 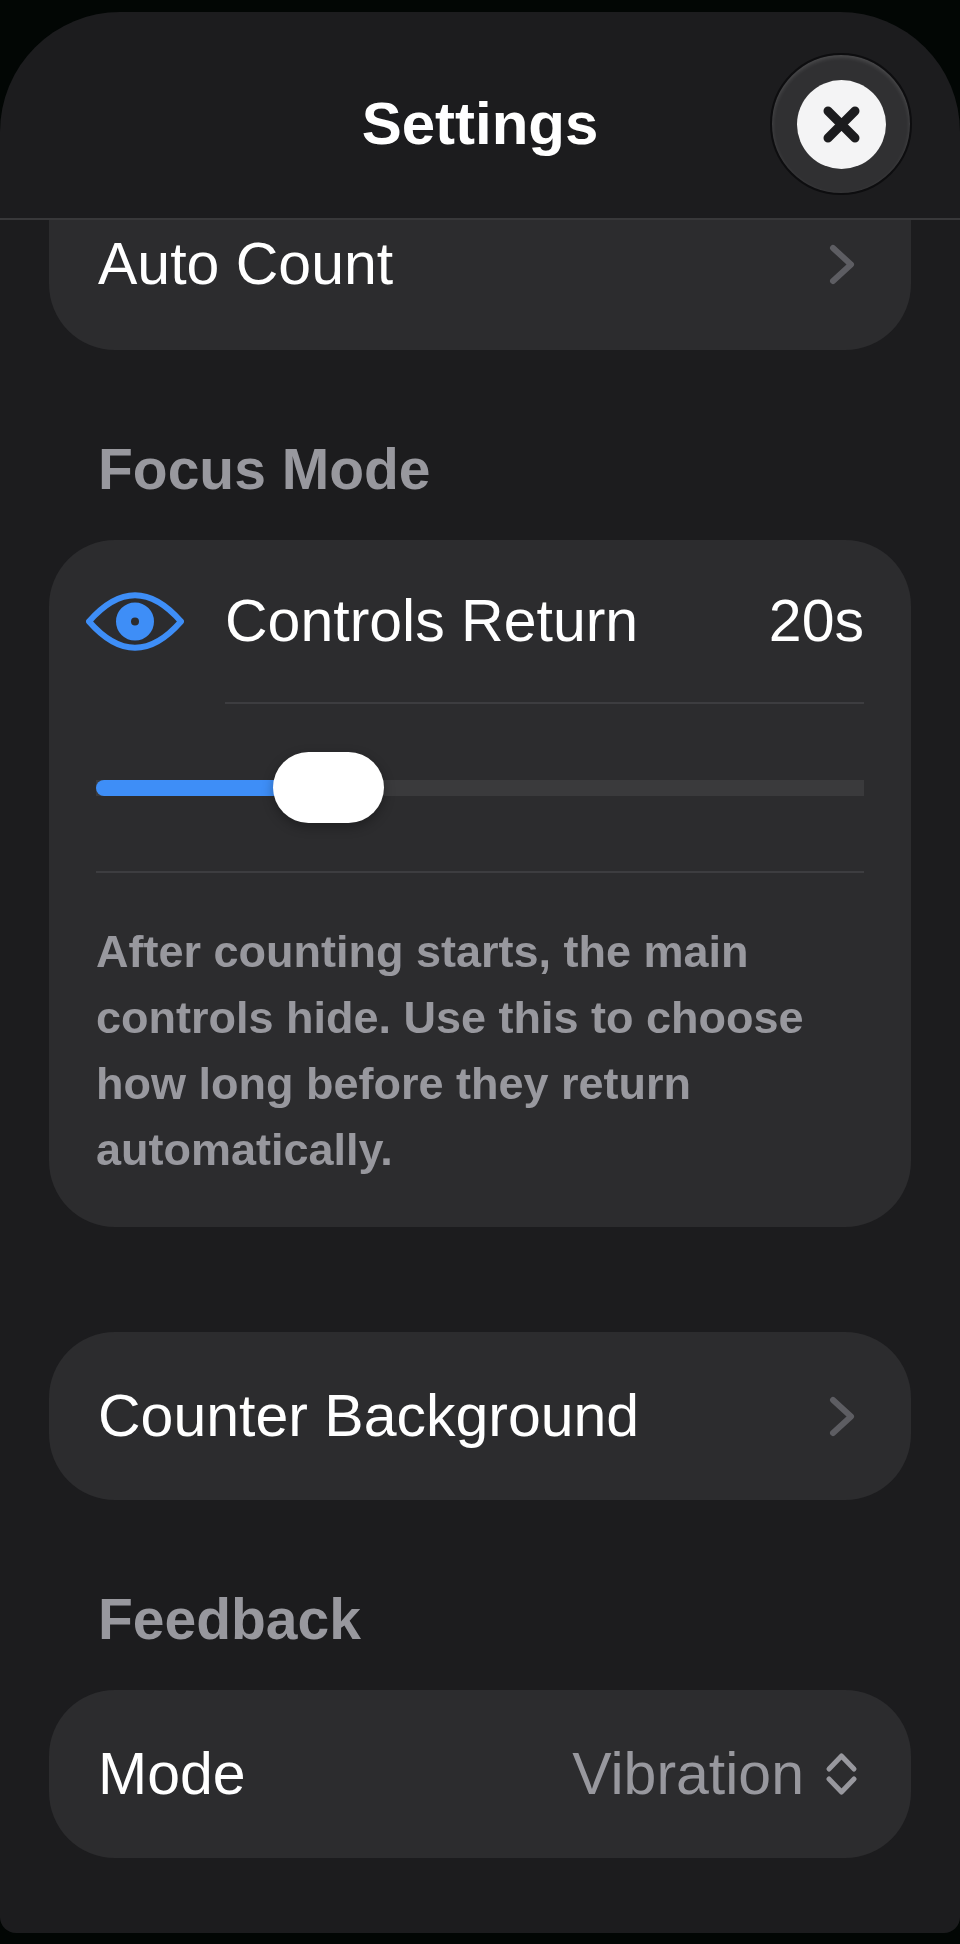 What do you see at coordinates (450, 1051) in the screenshot?
I see `description-text: After counting starts, the main controls hide. Use this to choose how long before they return automatically.` at bounding box center [450, 1051].